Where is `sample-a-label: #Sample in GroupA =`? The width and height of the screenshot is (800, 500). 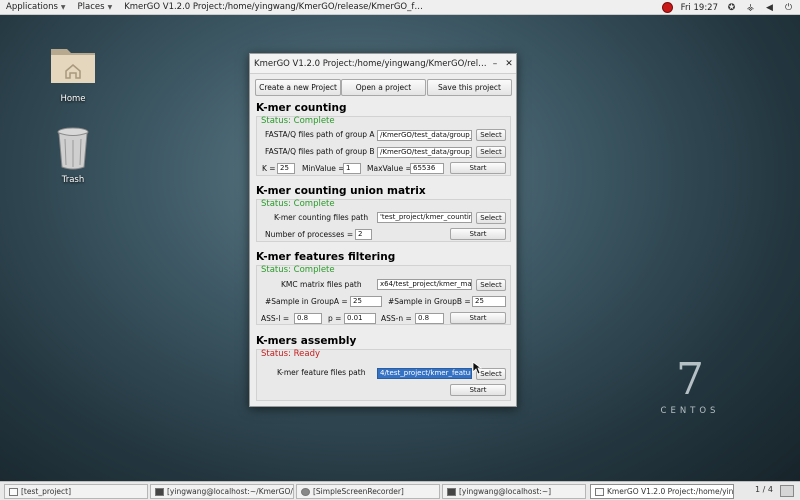
sample-a-label: #Sample in GroupA = is located at coordinates (306, 301).